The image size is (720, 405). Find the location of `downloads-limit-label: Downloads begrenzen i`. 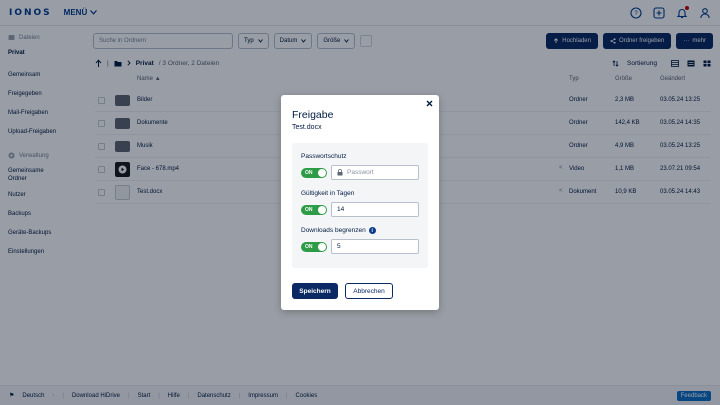

downloads-limit-label: Downloads begrenzen i is located at coordinates (338, 230).